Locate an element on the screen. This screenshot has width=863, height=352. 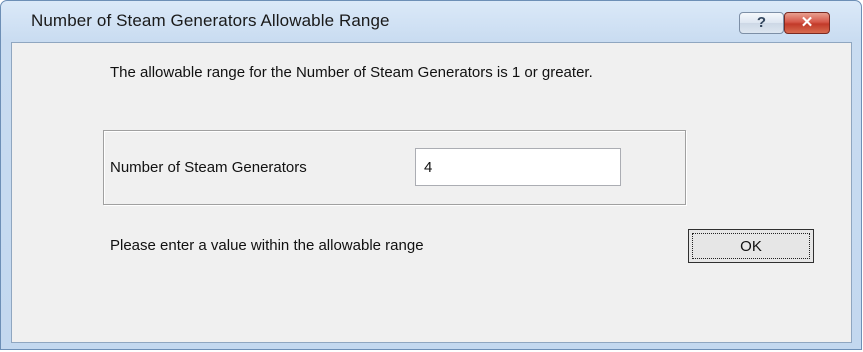
close-icon: ✕ is located at coordinates (807, 22).